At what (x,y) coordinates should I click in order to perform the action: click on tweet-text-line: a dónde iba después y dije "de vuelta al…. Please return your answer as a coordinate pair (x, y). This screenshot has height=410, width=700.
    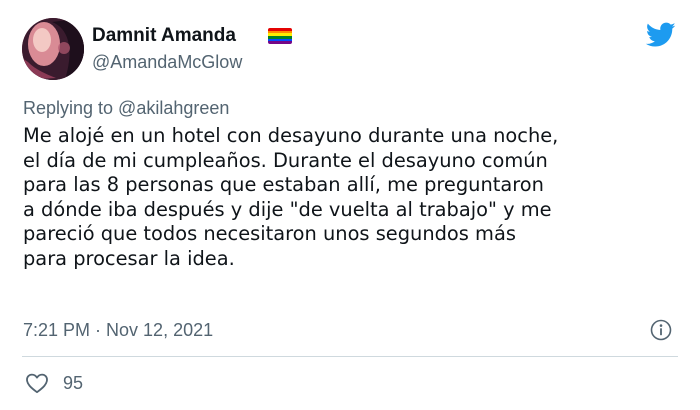
    Looking at the image, I should click on (287, 209).